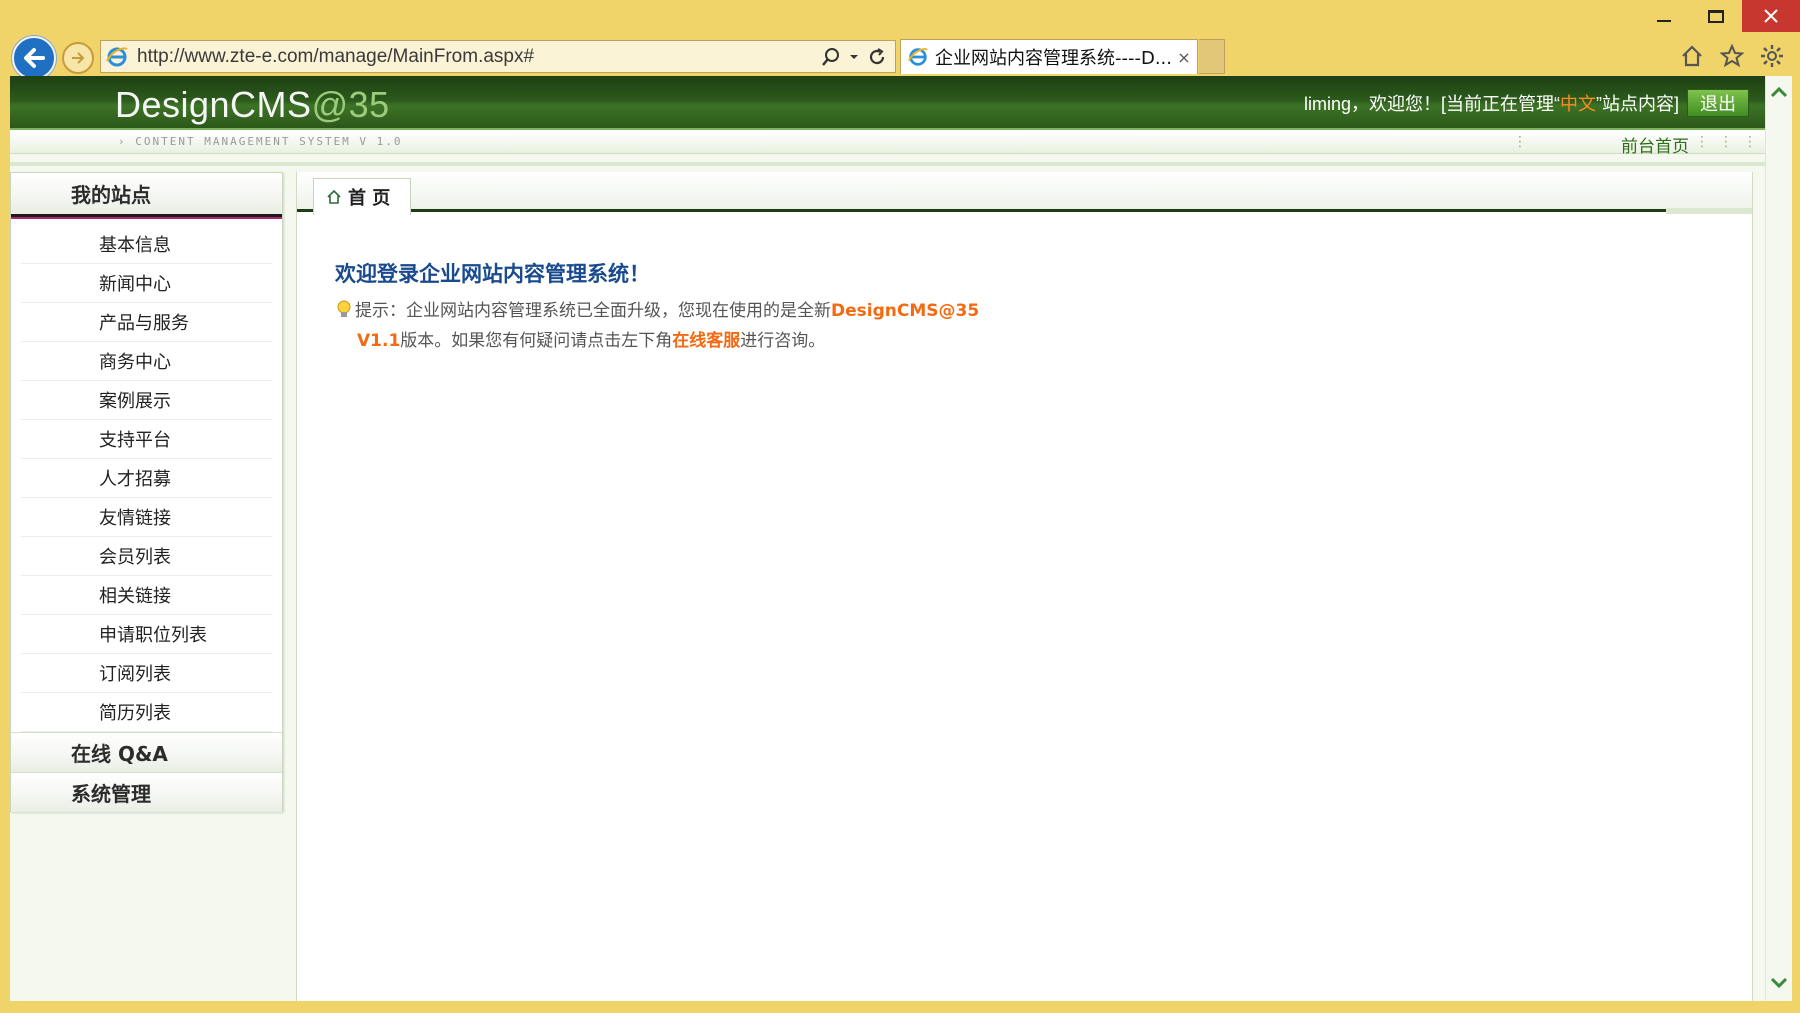 Image resolution: width=1800 pixels, height=1013 pixels. Describe the element at coordinates (146, 400) in the screenshot. I see `sidebar-item: 案例展示` at that location.